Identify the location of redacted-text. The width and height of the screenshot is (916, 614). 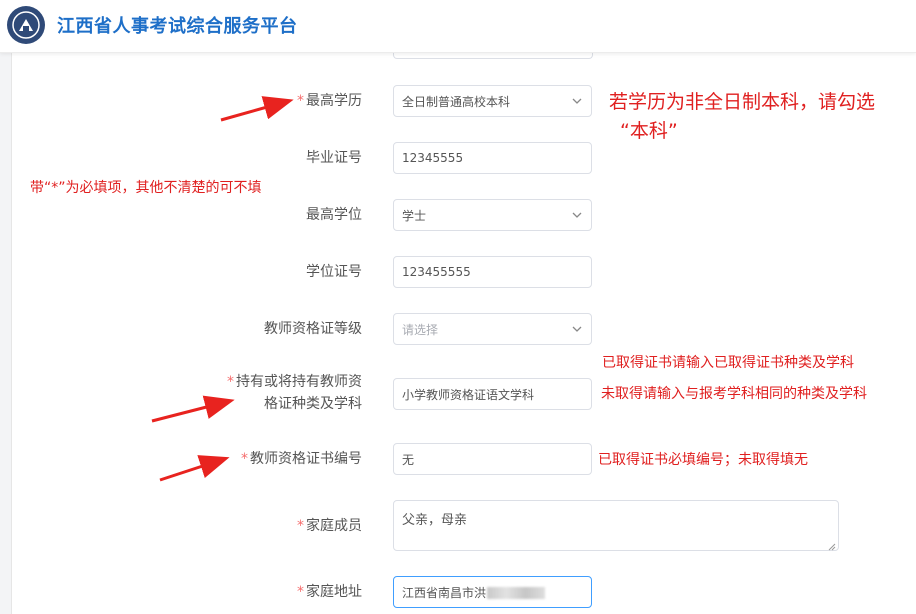
(516, 593).